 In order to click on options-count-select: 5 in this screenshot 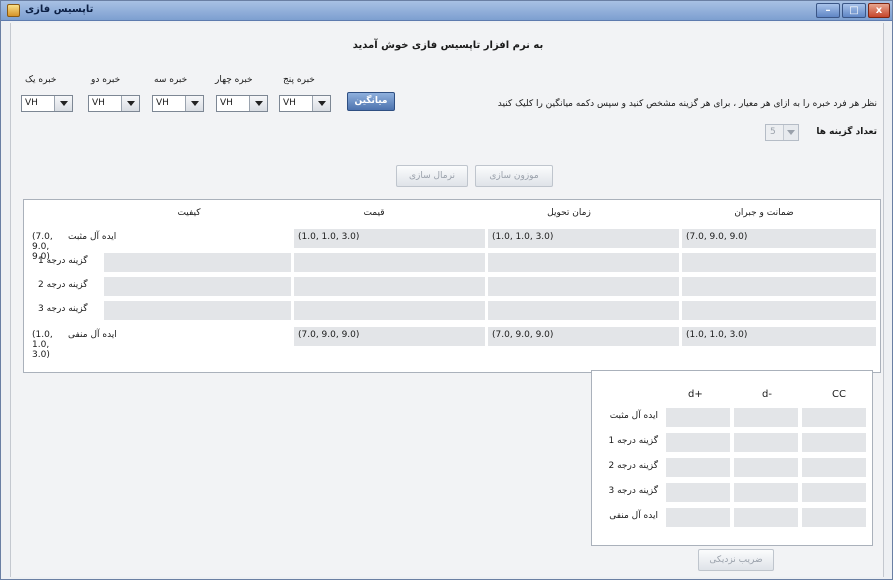, I will do `click(782, 132)`.